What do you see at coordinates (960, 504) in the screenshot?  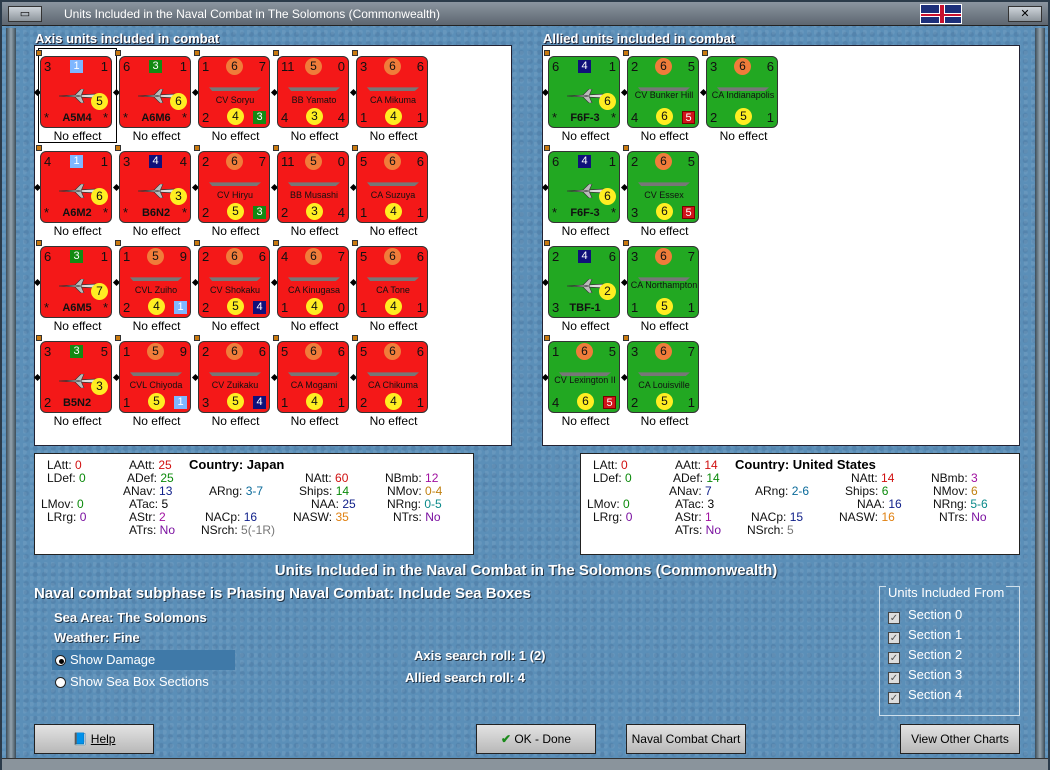 I see `stat-nrng: NRng: 5-6` at bounding box center [960, 504].